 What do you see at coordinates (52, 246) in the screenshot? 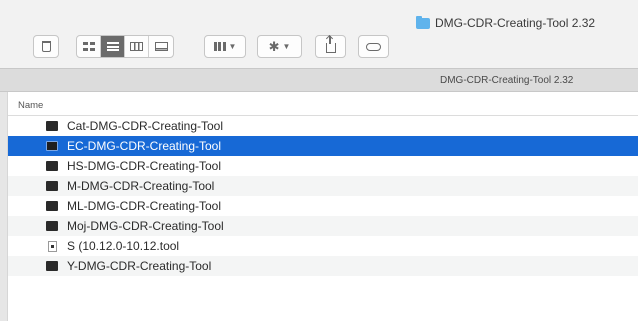
I see `document-icon` at bounding box center [52, 246].